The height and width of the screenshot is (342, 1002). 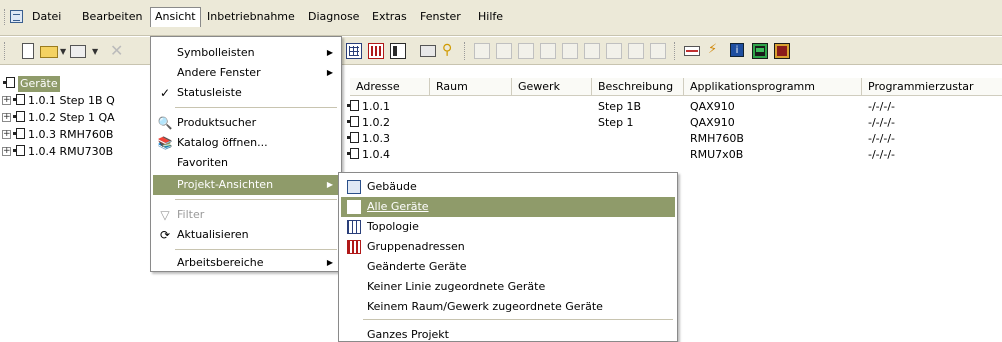 What do you see at coordinates (354, 51) in the screenshot?
I see `topology-view-icon` at bounding box center [354, 51].